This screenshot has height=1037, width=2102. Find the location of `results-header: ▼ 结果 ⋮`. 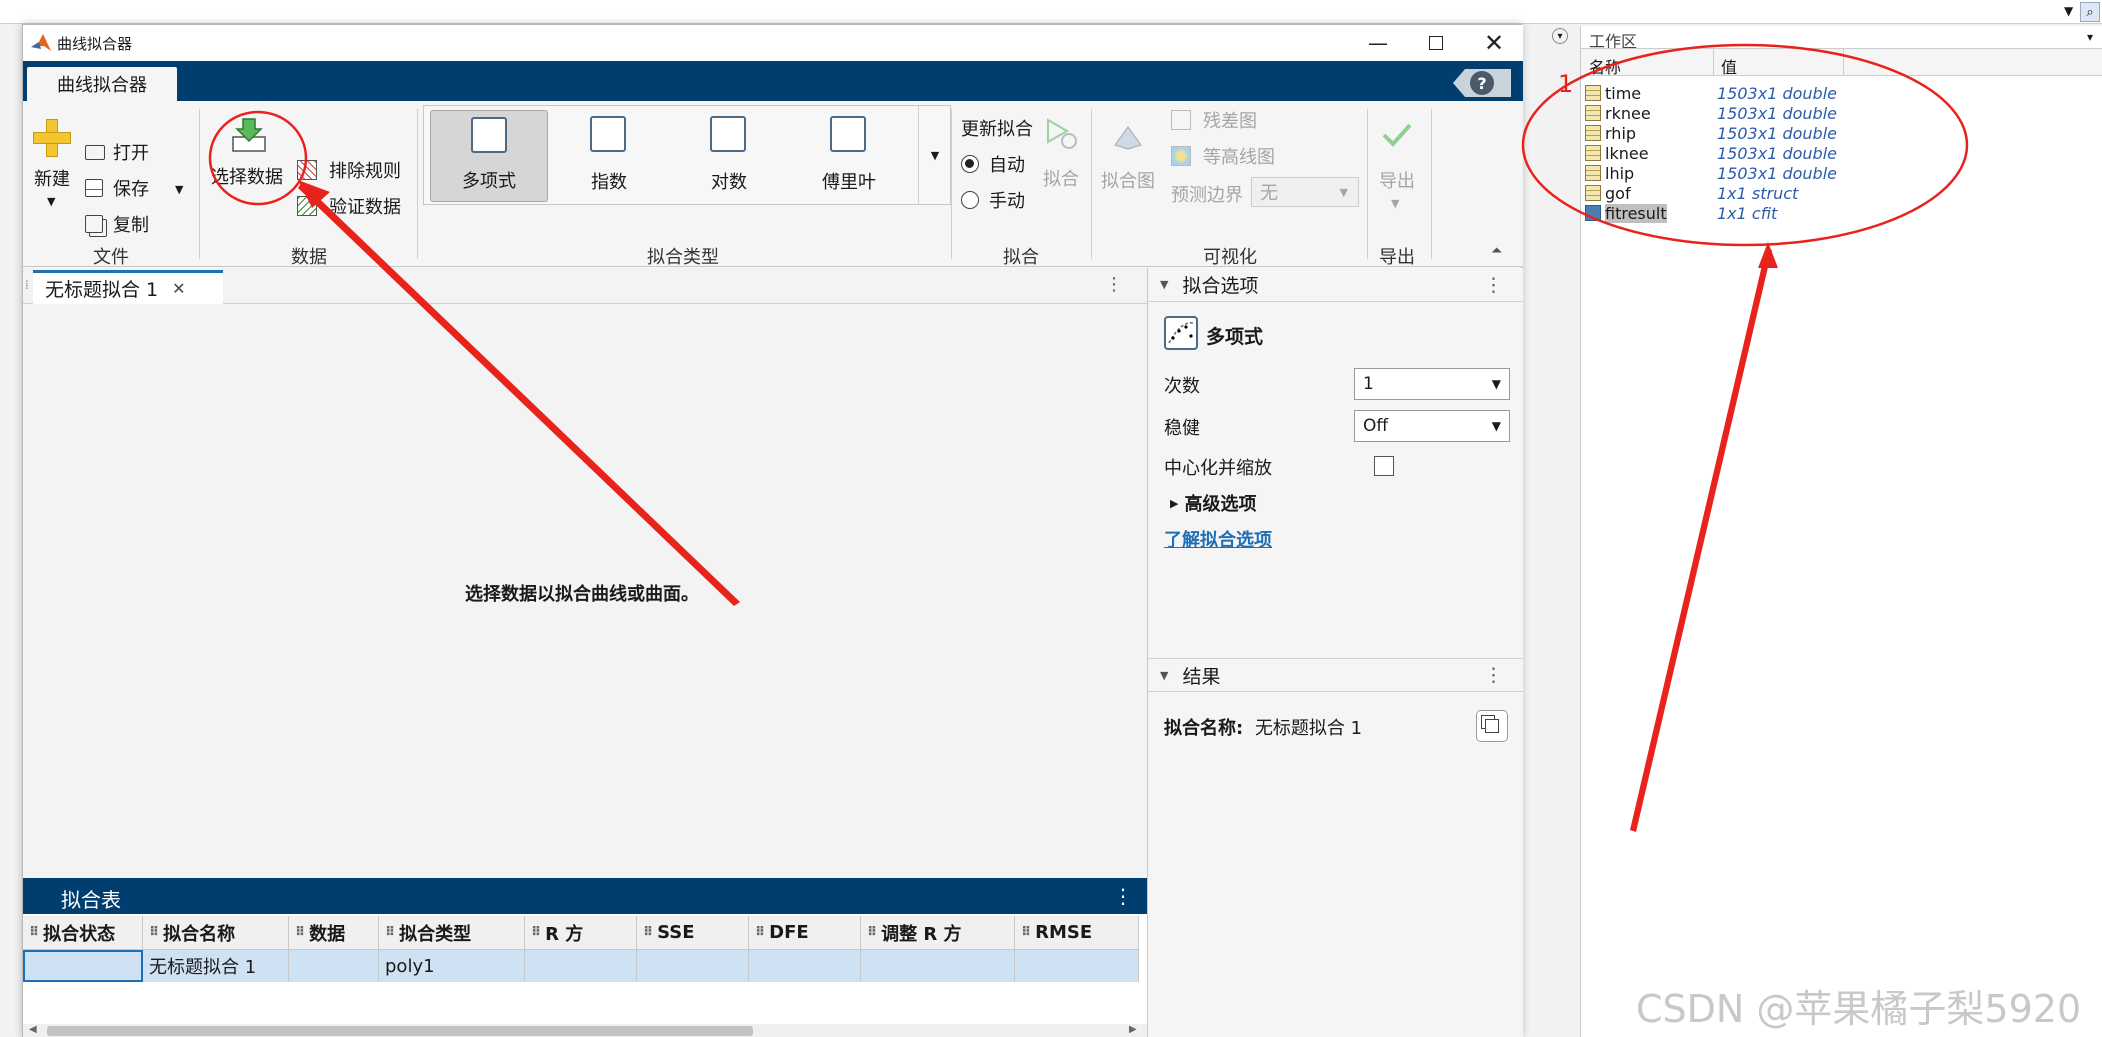

results-header: ▼ 结果 ⋮ is located at coordinates (1335, 675).